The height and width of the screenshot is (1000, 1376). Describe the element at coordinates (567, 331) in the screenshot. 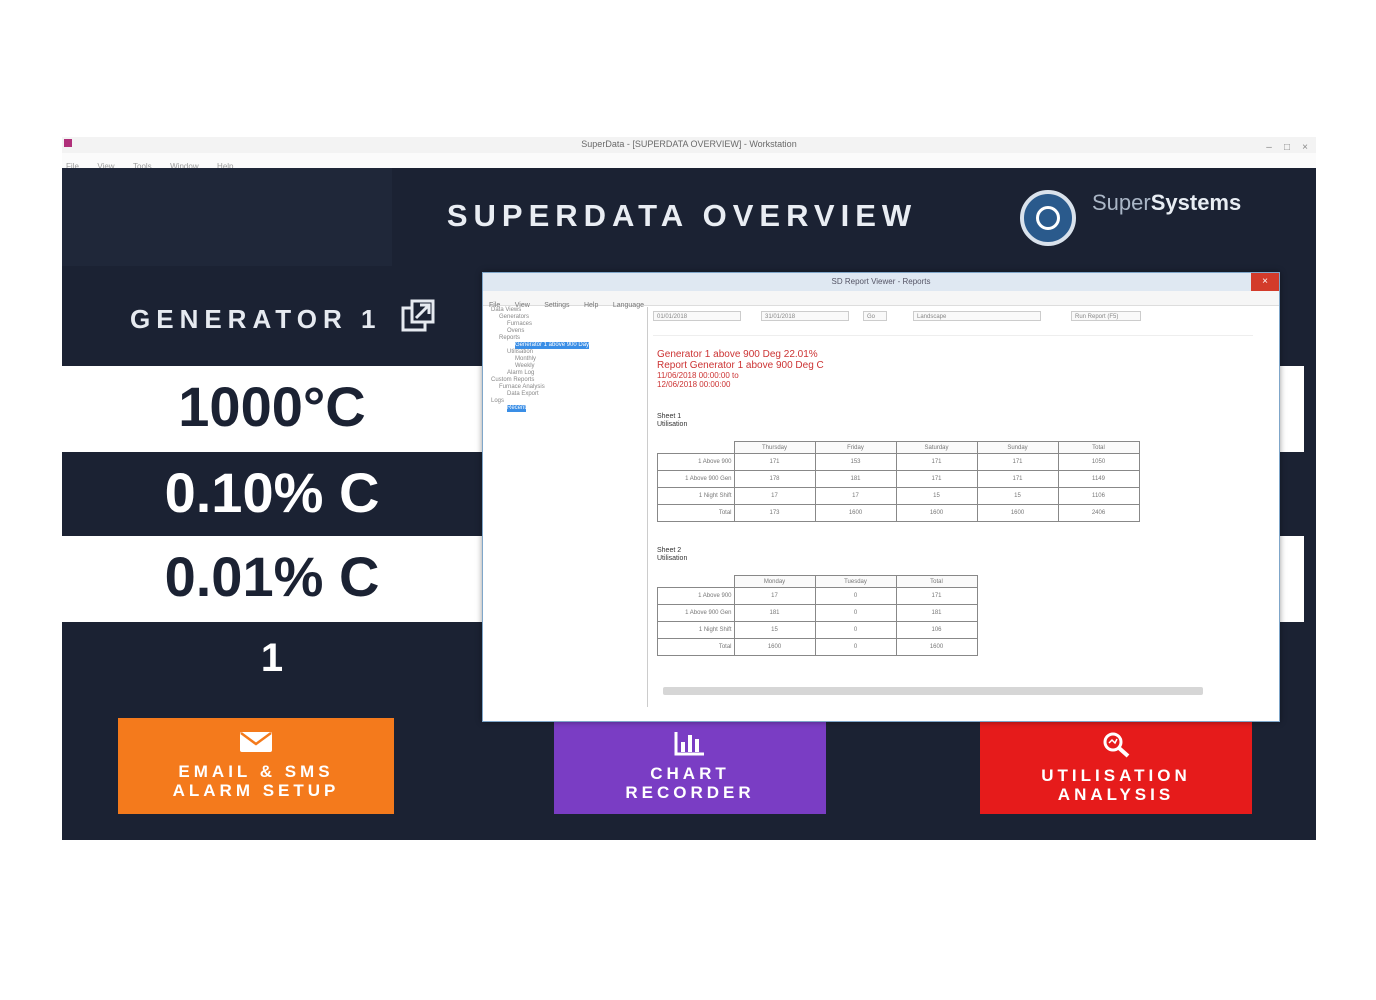

I see `tree-item: Ovens` at that location.